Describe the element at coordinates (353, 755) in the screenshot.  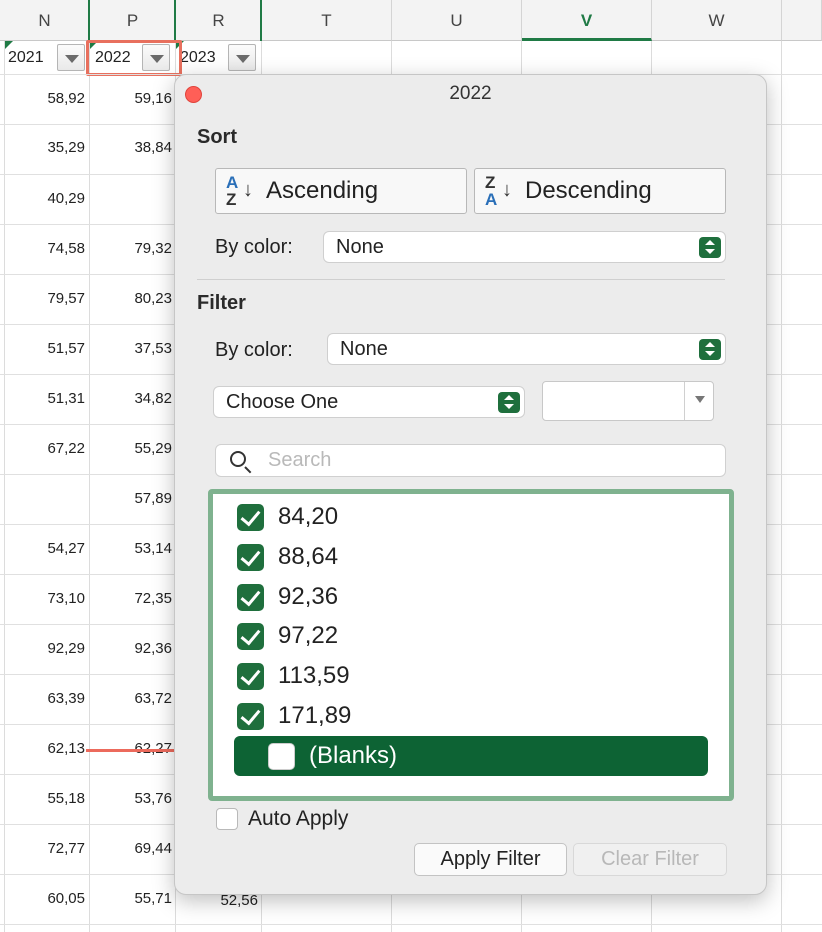
I see `list-item-label: (Blanks)` at that location.